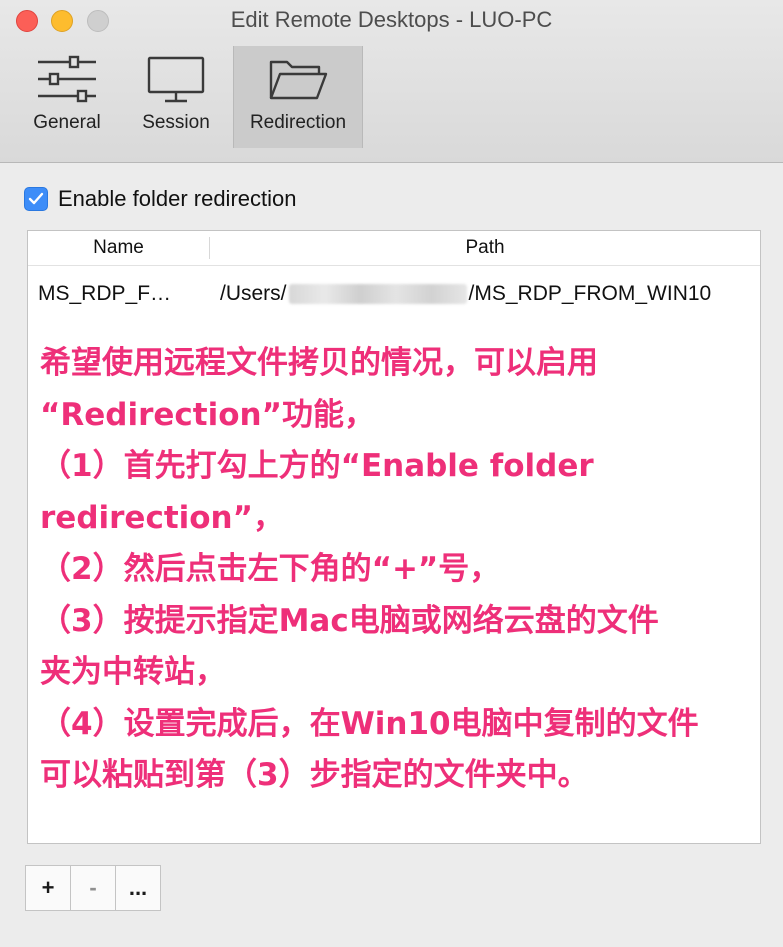 The width and height of the screenshot is (783, 947). I want to click on window-title: Edit Remote Desktops - LUO-PC, so click(391, 19).